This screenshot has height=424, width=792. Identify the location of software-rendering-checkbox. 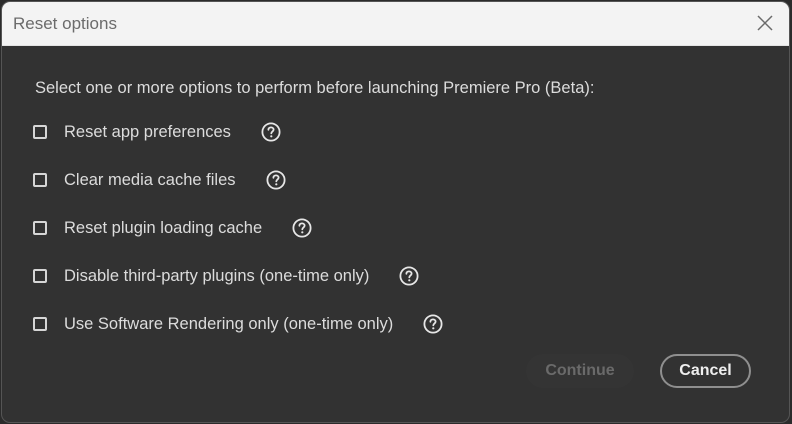
(40, 324).